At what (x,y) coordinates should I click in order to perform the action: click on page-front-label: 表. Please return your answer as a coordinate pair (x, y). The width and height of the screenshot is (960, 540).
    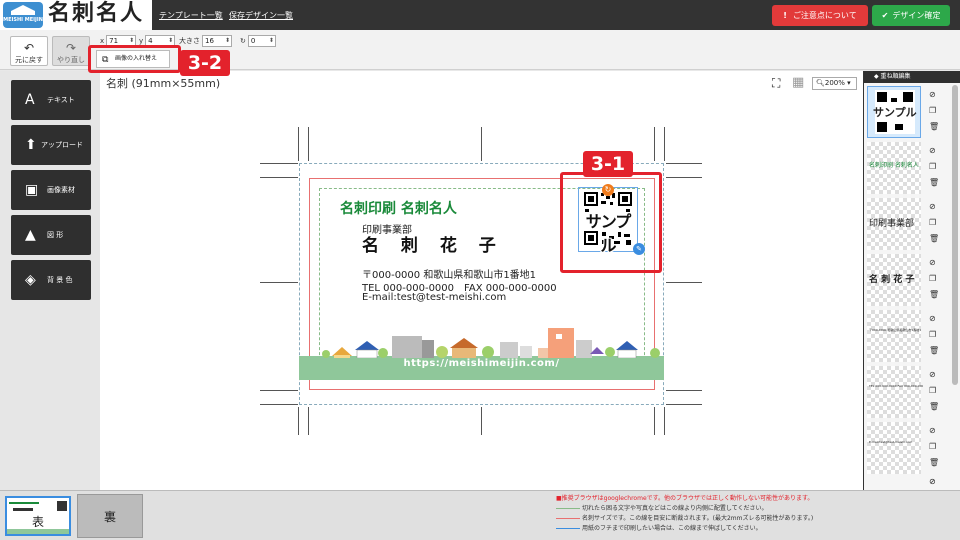
    Looking at the image, I should click on (38, 522).